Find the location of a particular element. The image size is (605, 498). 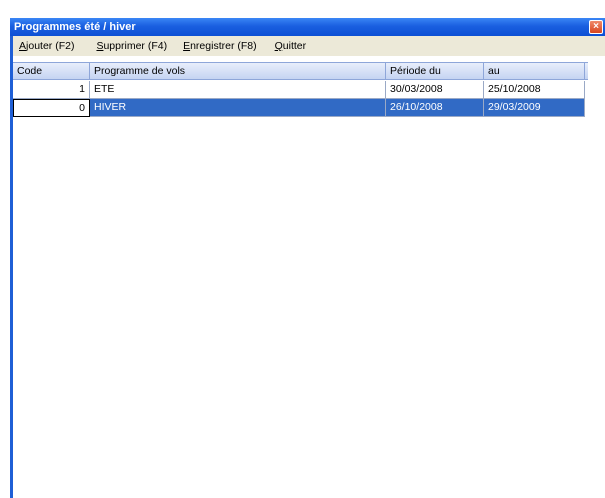

menu-quitter: Quitter is located at coordinates (291, 46).